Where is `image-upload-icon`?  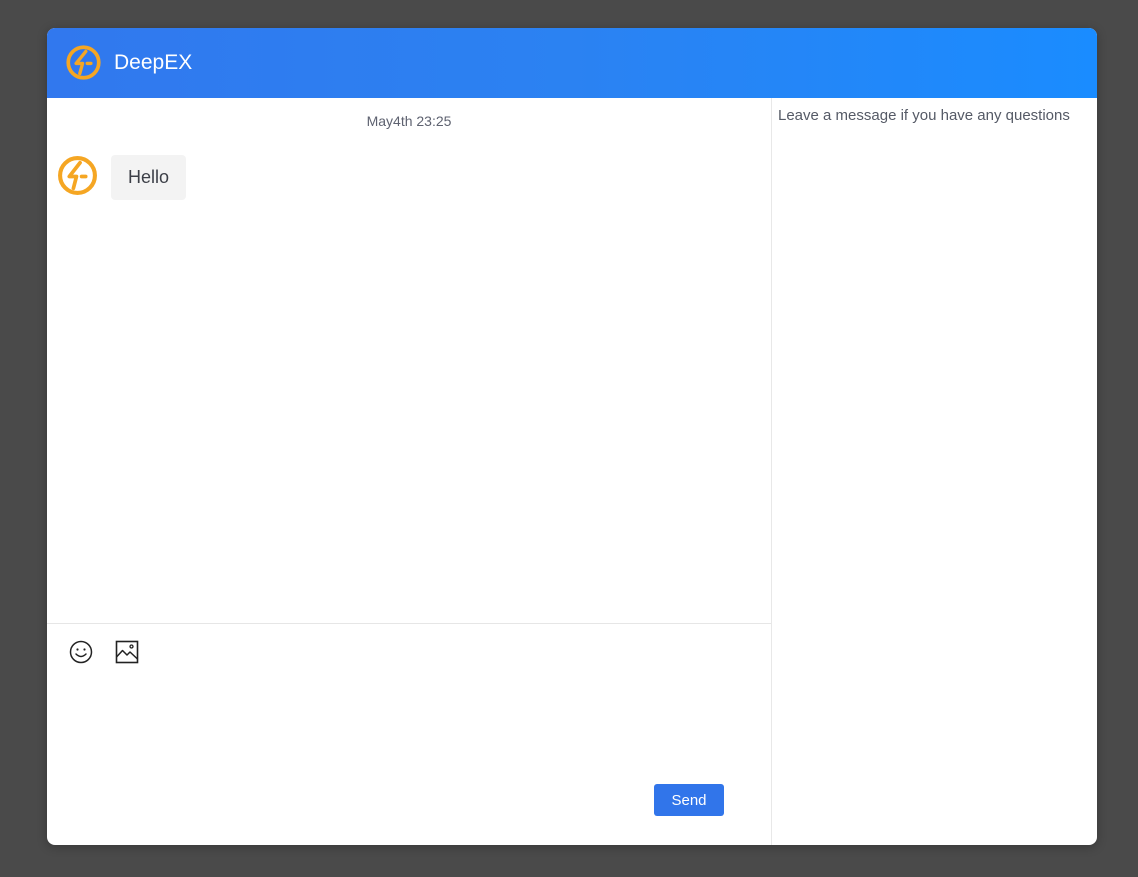
image-upload-icon is located at coordinates (127, 652).